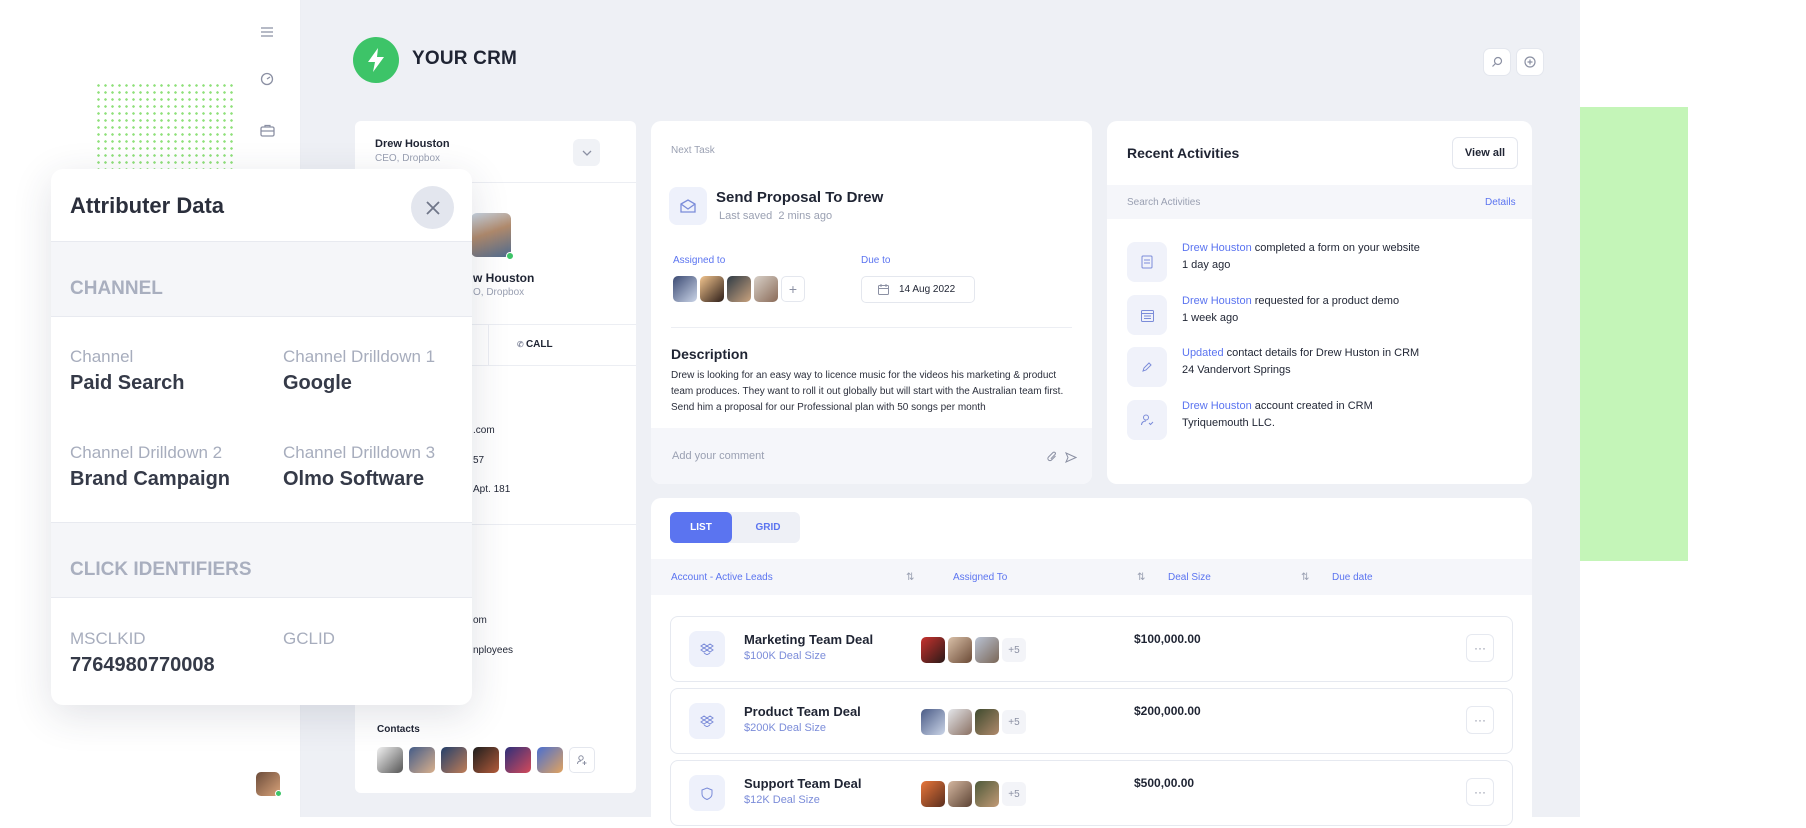 This screenshot has height=828, width=1806. I want to click on channel-label: Channel, so click(102, 356).